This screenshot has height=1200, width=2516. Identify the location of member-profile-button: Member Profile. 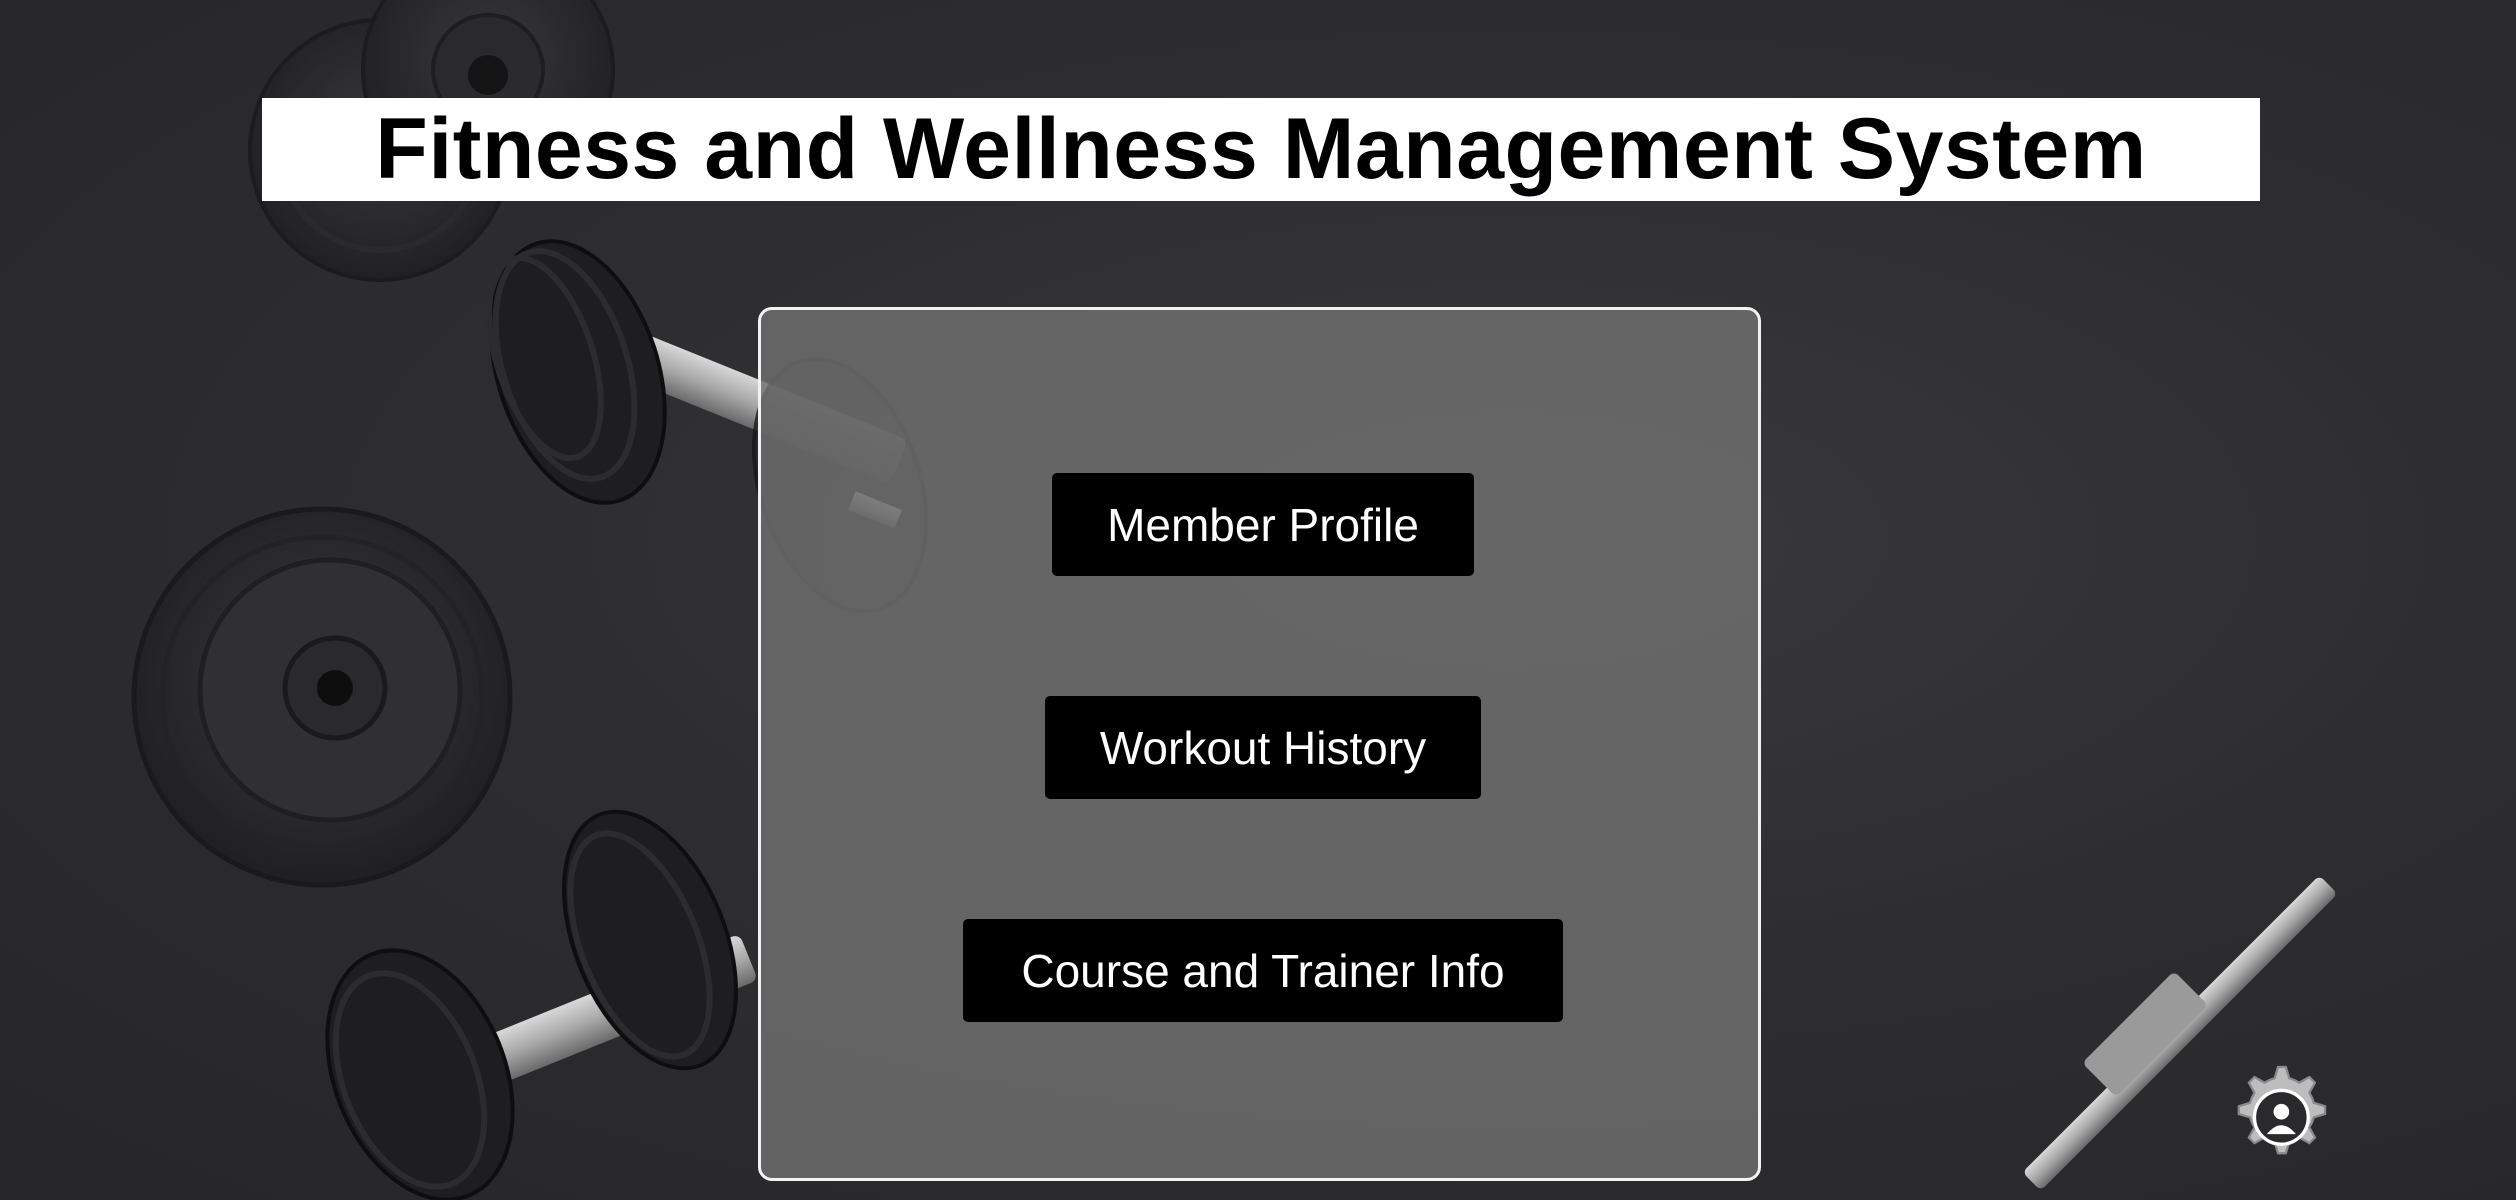
(1263, 524).